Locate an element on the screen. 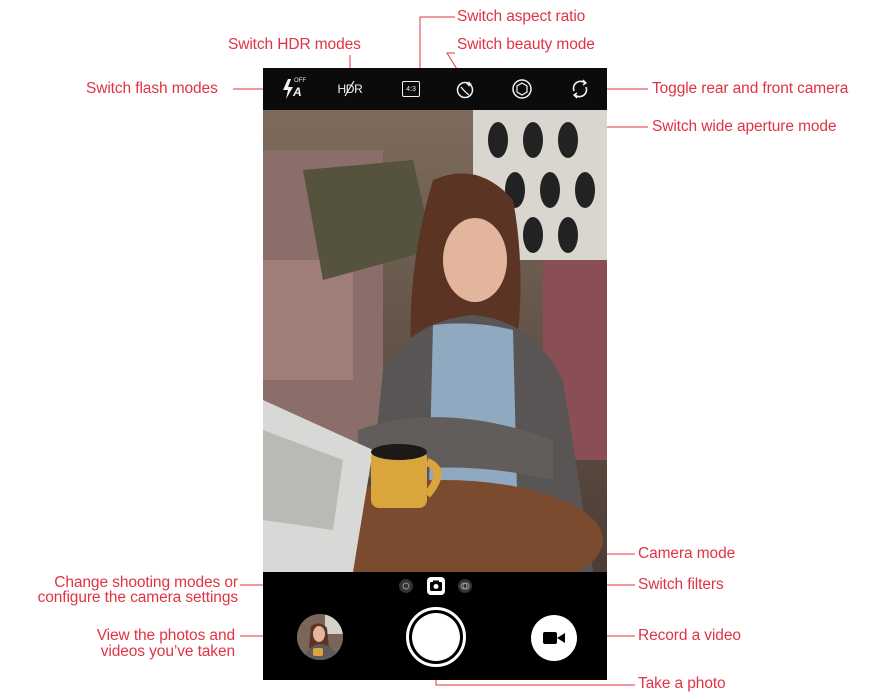  record-video-button is located at coordinates (554, 638).